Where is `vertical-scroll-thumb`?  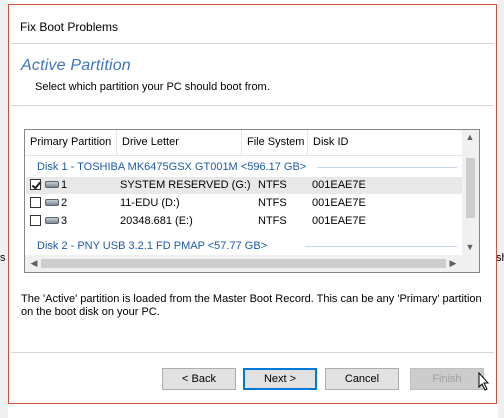 vertical-scroll-thumb is located at coordinates (470, 188).